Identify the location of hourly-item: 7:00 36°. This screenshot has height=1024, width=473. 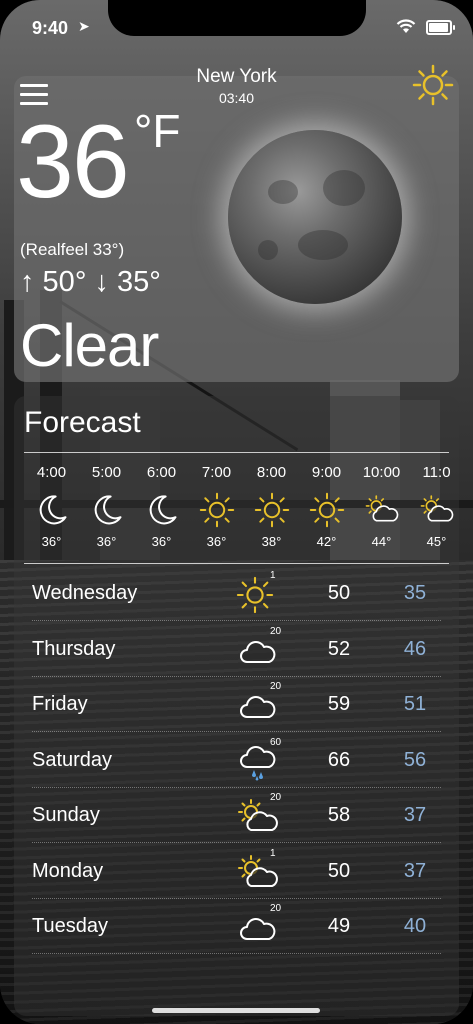
(216, 505).